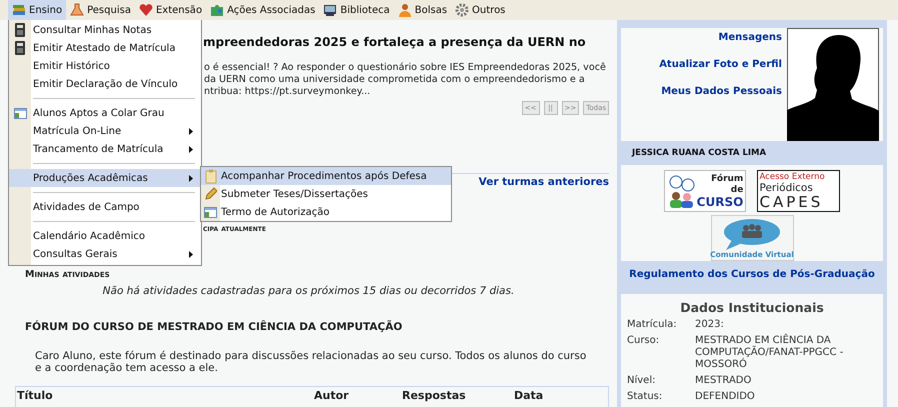 The height and width of the screenshot is (407, 898). I want to click on people-icon, so click(681, 191).